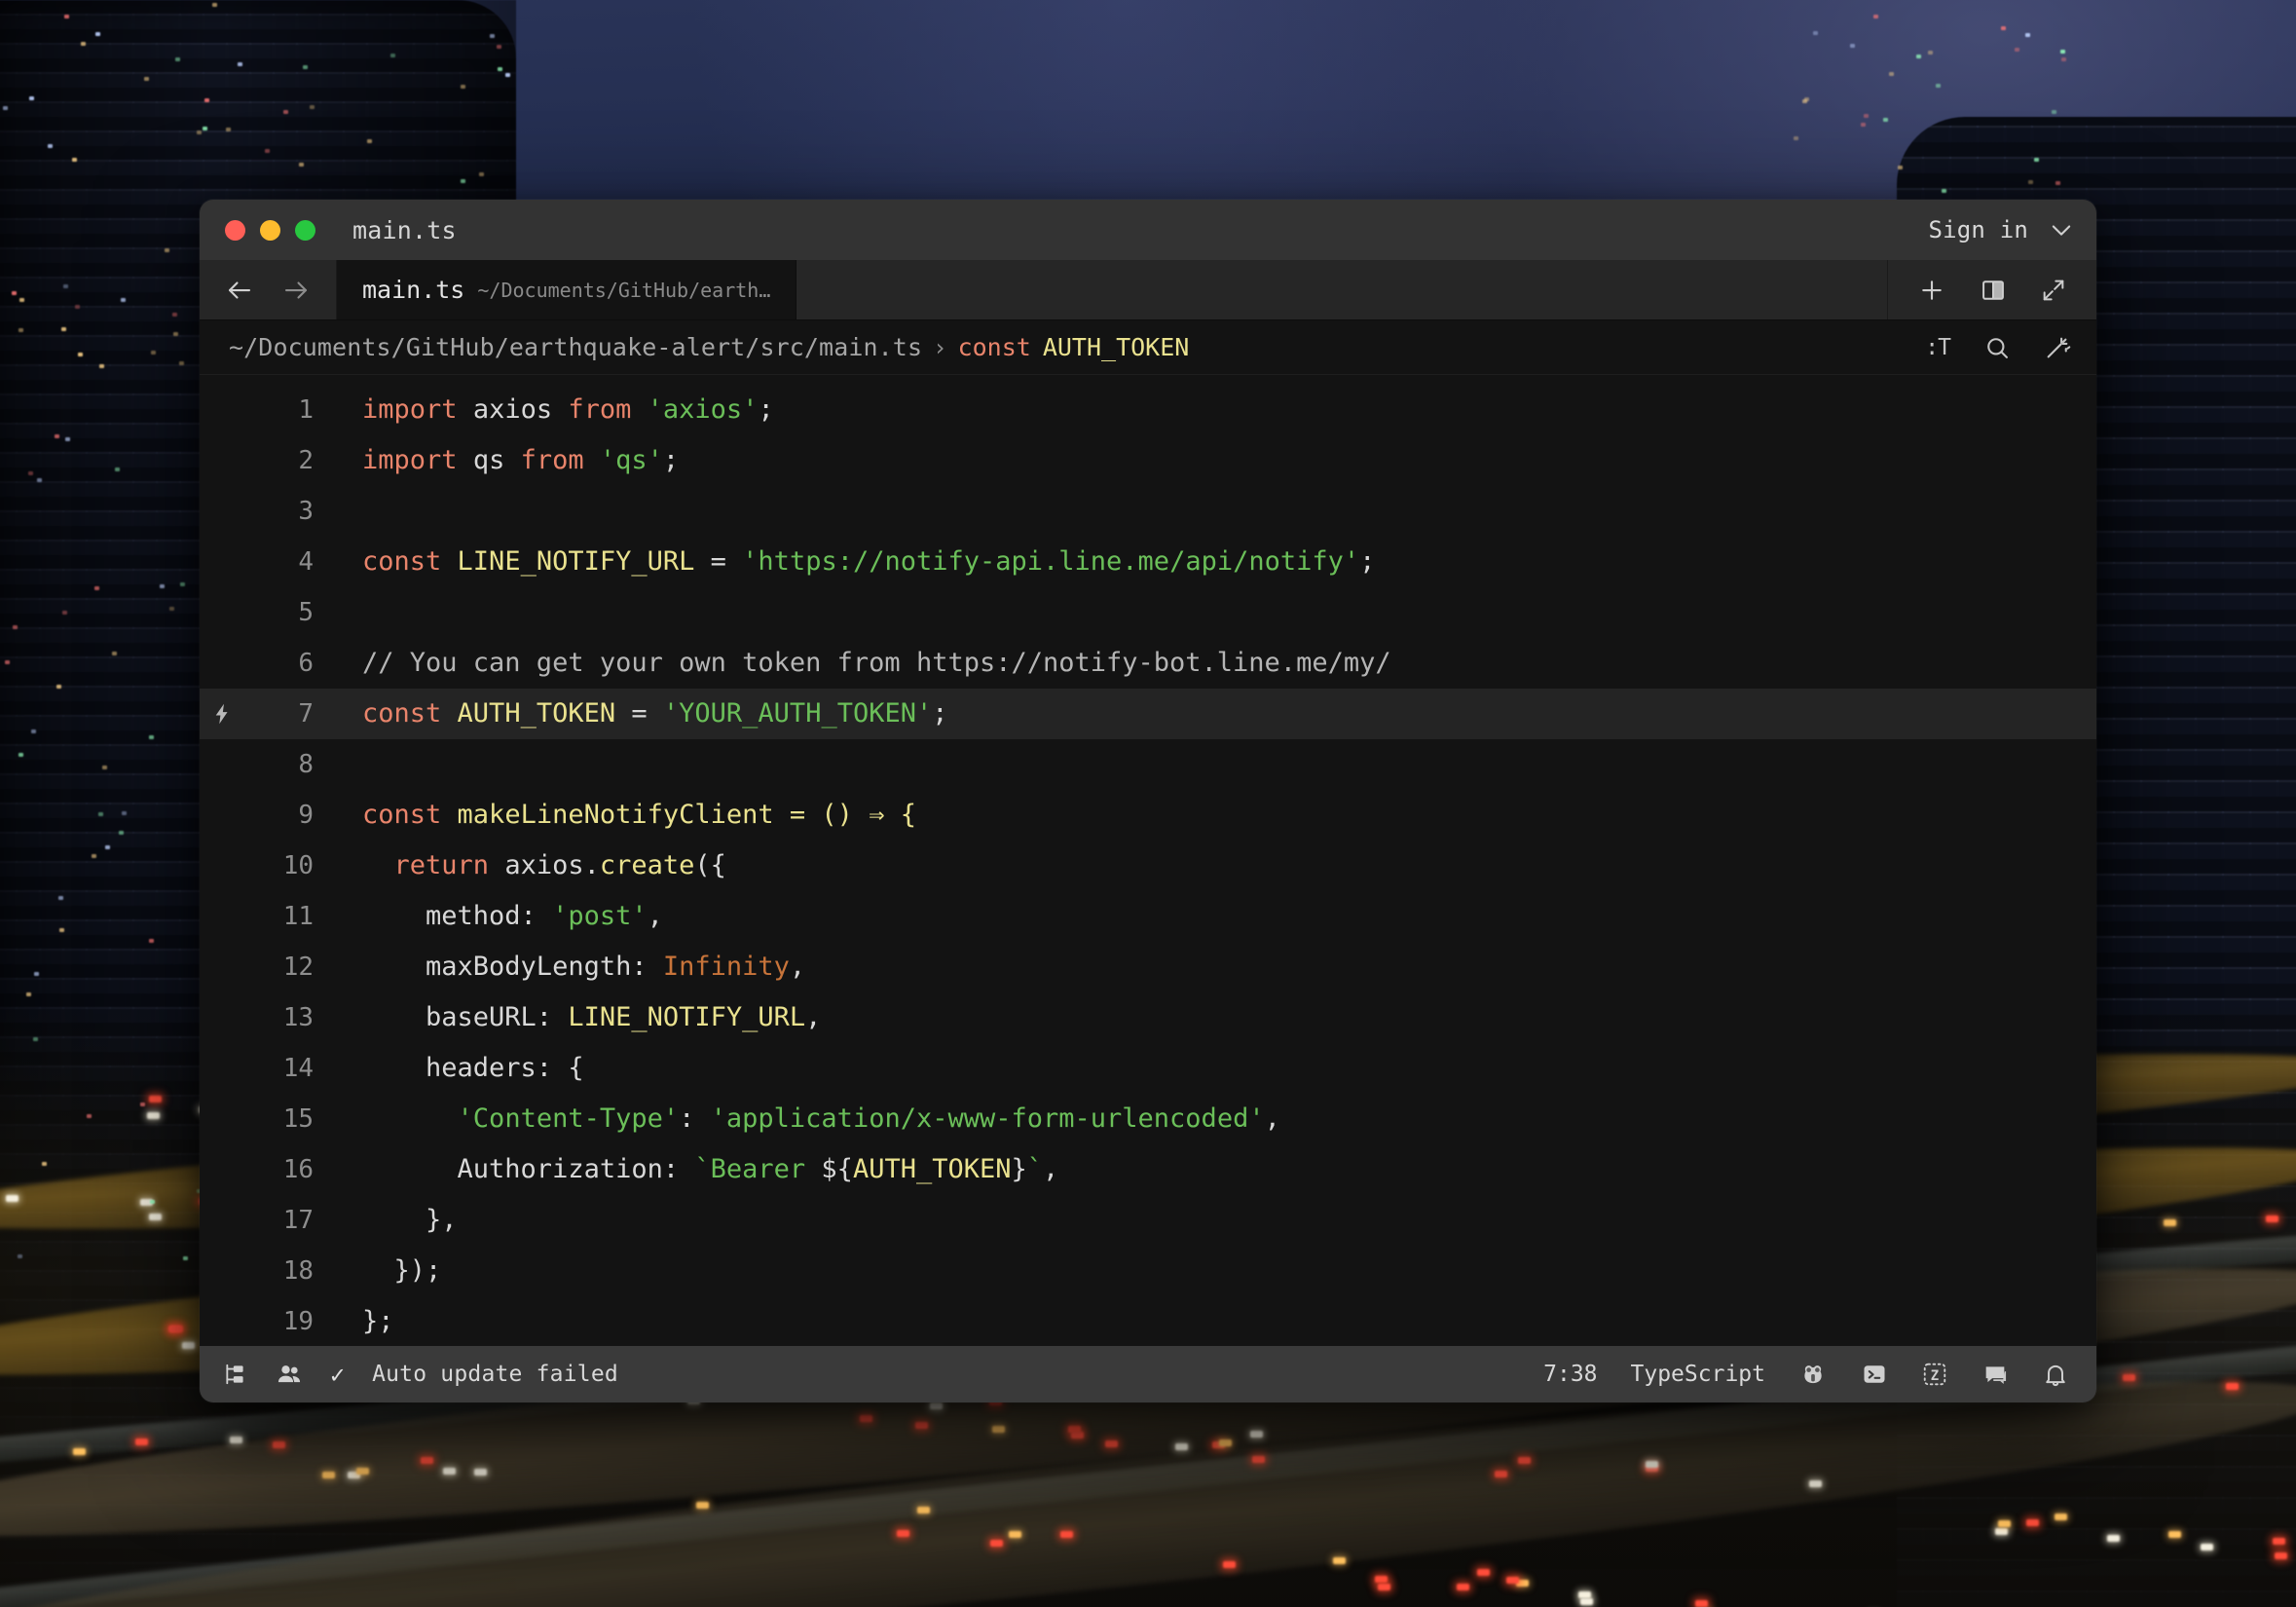  I want to click on code-line-text: });, so click(380, 1271).